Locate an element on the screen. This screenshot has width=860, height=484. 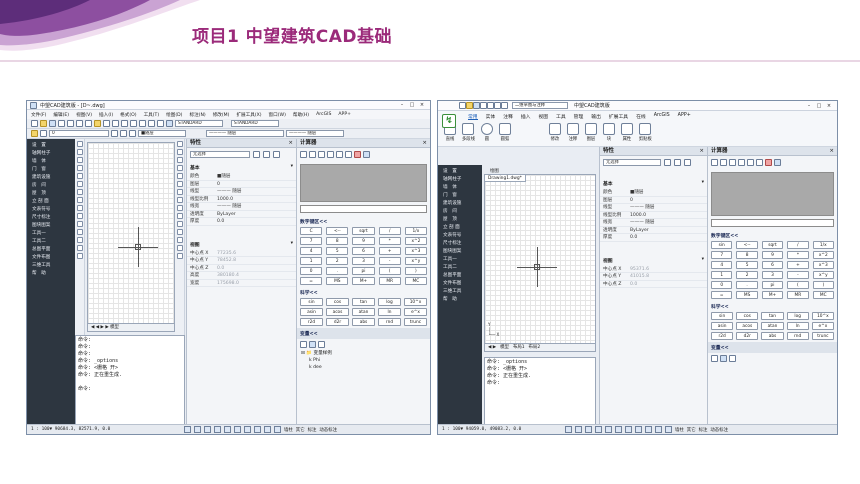
calc-key: 1/x is located at coordinates (823, 245).